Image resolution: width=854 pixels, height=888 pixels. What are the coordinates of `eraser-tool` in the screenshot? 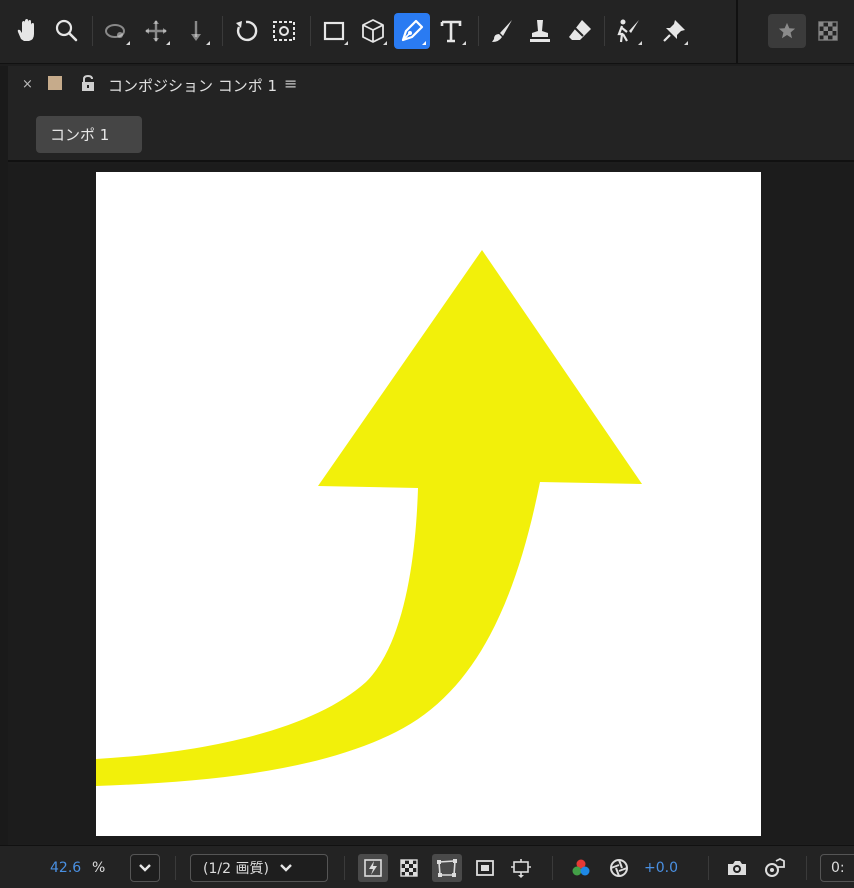 It's located at (580, 31).